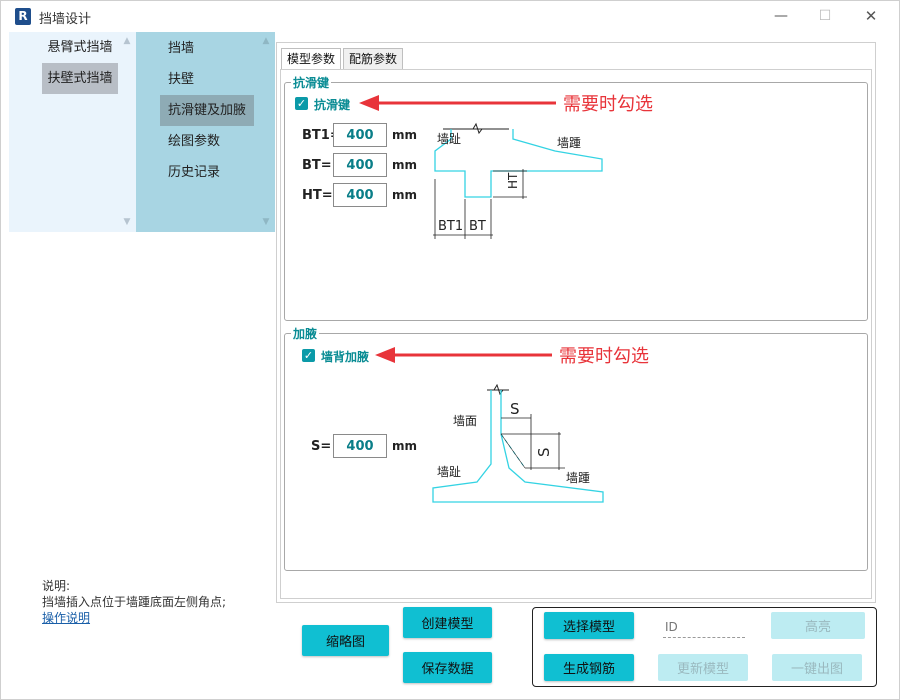 Image resolution: width=900 pixels, height=700 pixels. What do you see at coordinates (608, 104) in the screenshot?
I see `shear-key-annotation: 需要时勾选` at bounding box center [608, 104].